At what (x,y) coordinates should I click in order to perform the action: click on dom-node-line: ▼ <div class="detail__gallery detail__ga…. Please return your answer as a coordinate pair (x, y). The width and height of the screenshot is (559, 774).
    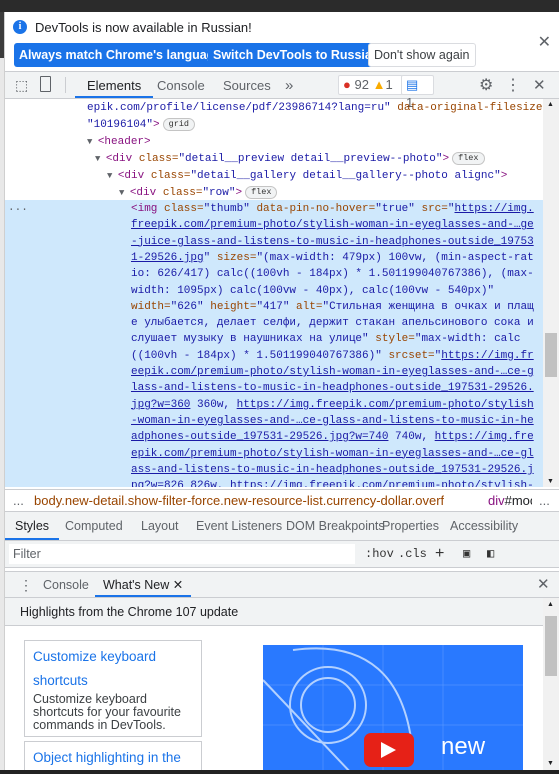
    Looking at the image, I should click on (307, 176).